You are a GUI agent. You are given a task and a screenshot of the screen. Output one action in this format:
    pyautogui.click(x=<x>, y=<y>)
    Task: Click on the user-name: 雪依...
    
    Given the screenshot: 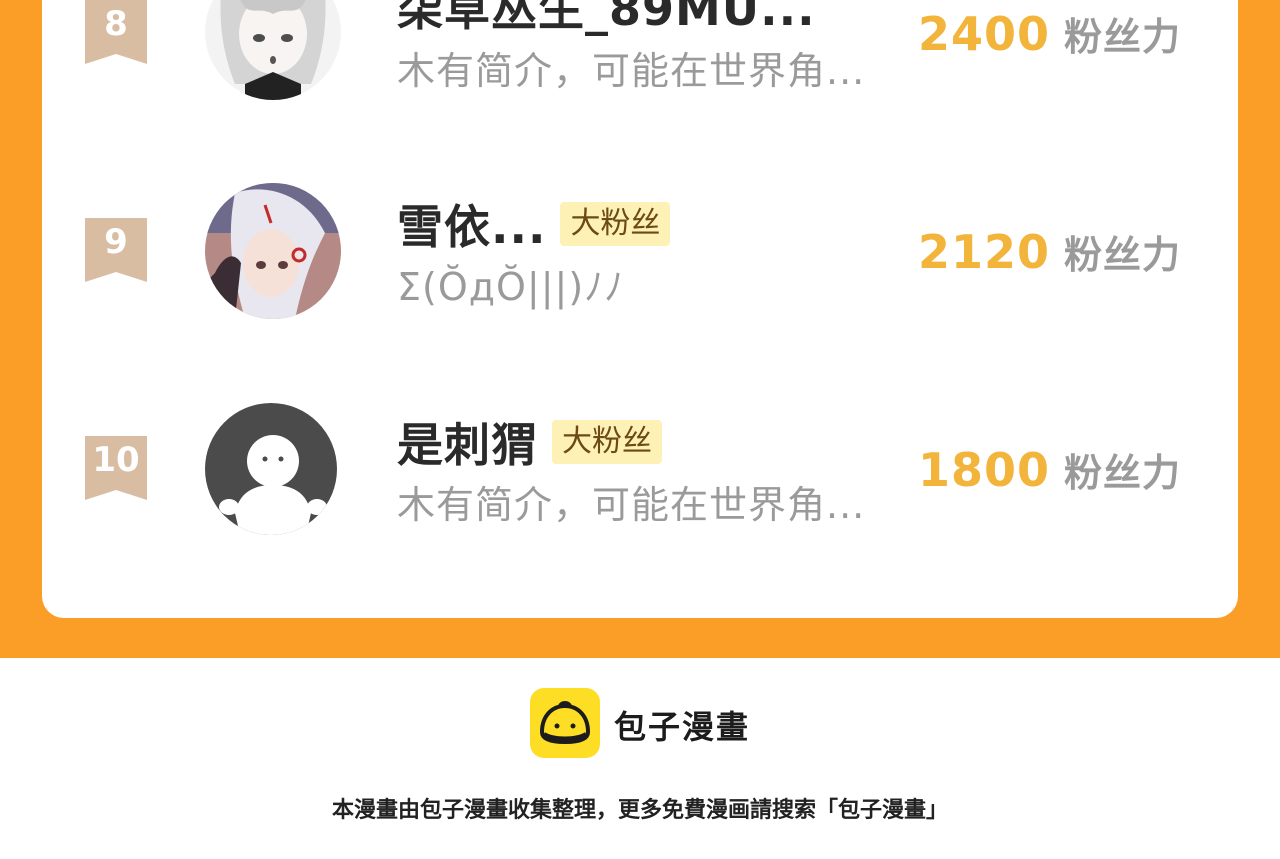 What is the action you would take?
    pyautogui.click(x=471, y=224)
    